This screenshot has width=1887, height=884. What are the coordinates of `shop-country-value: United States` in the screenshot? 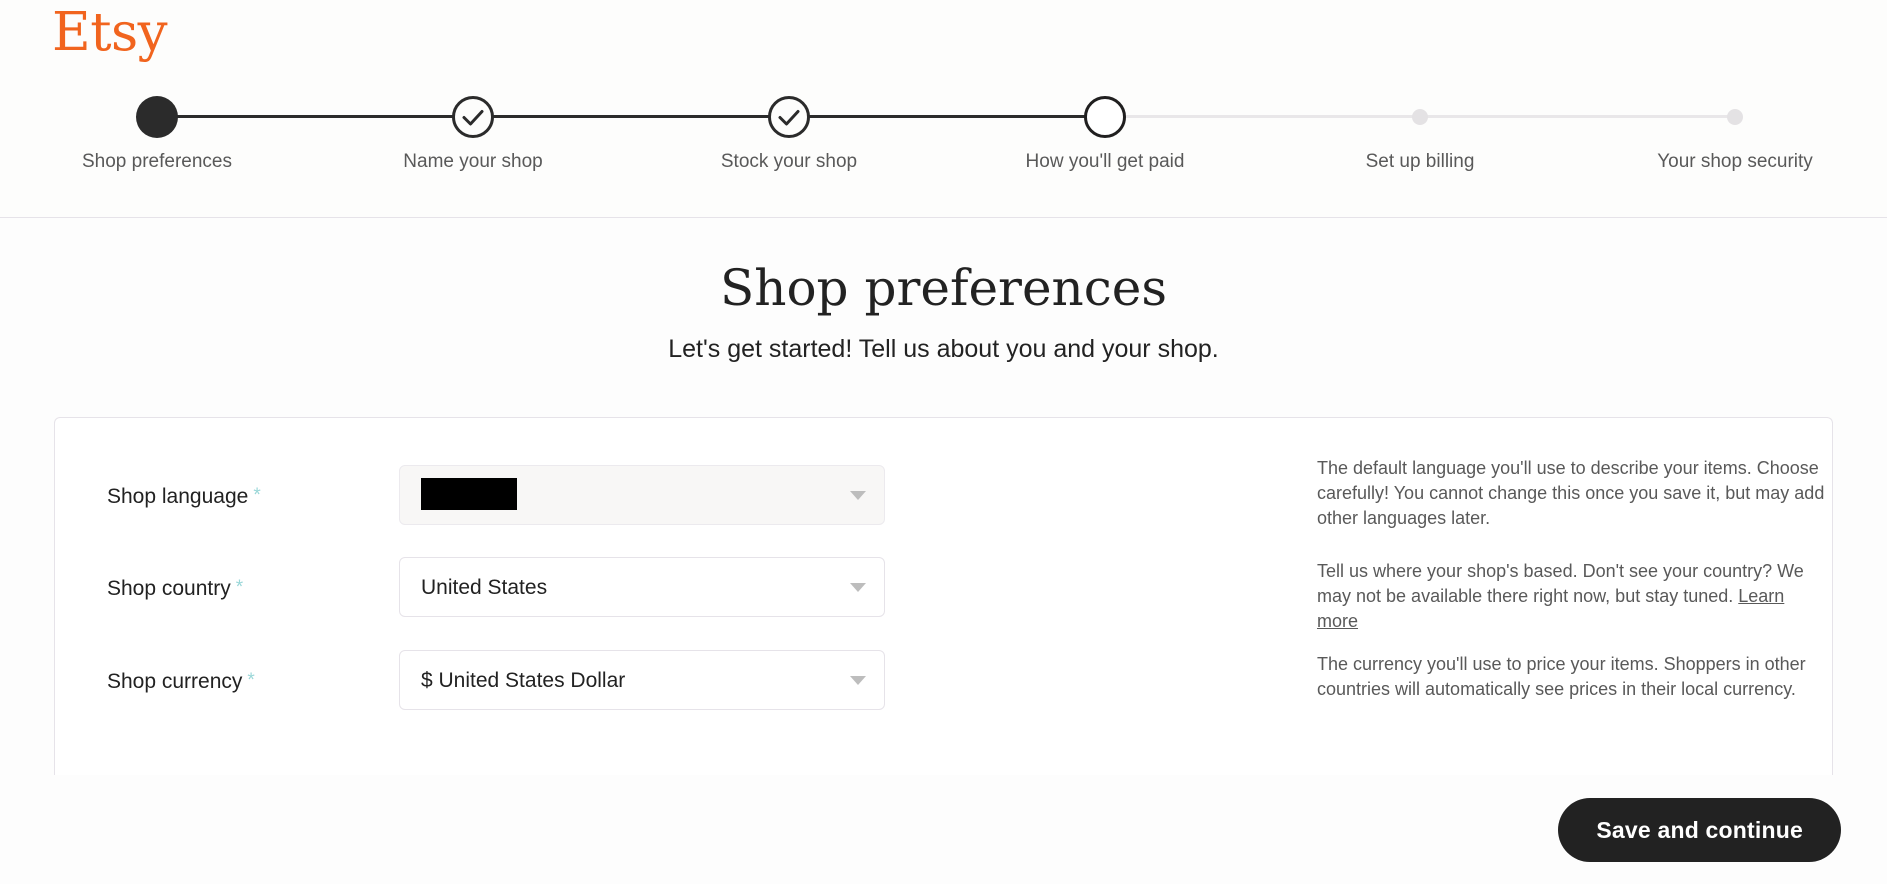 It's located at (484, 587).